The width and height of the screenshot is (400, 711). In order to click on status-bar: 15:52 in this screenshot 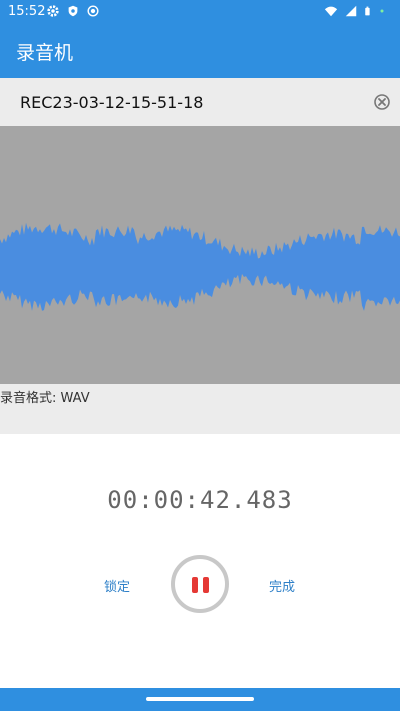, I will do `click(200, 12)`.